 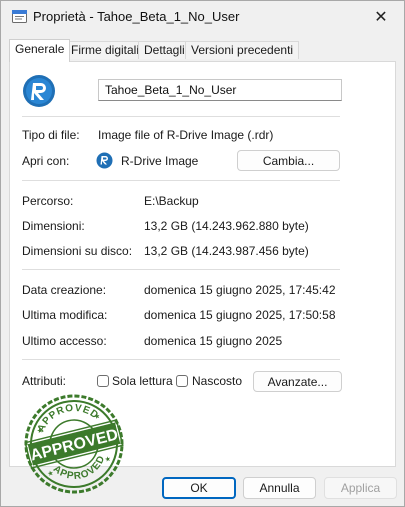 I want to click on file-name-field, so click(x=220, y=90).